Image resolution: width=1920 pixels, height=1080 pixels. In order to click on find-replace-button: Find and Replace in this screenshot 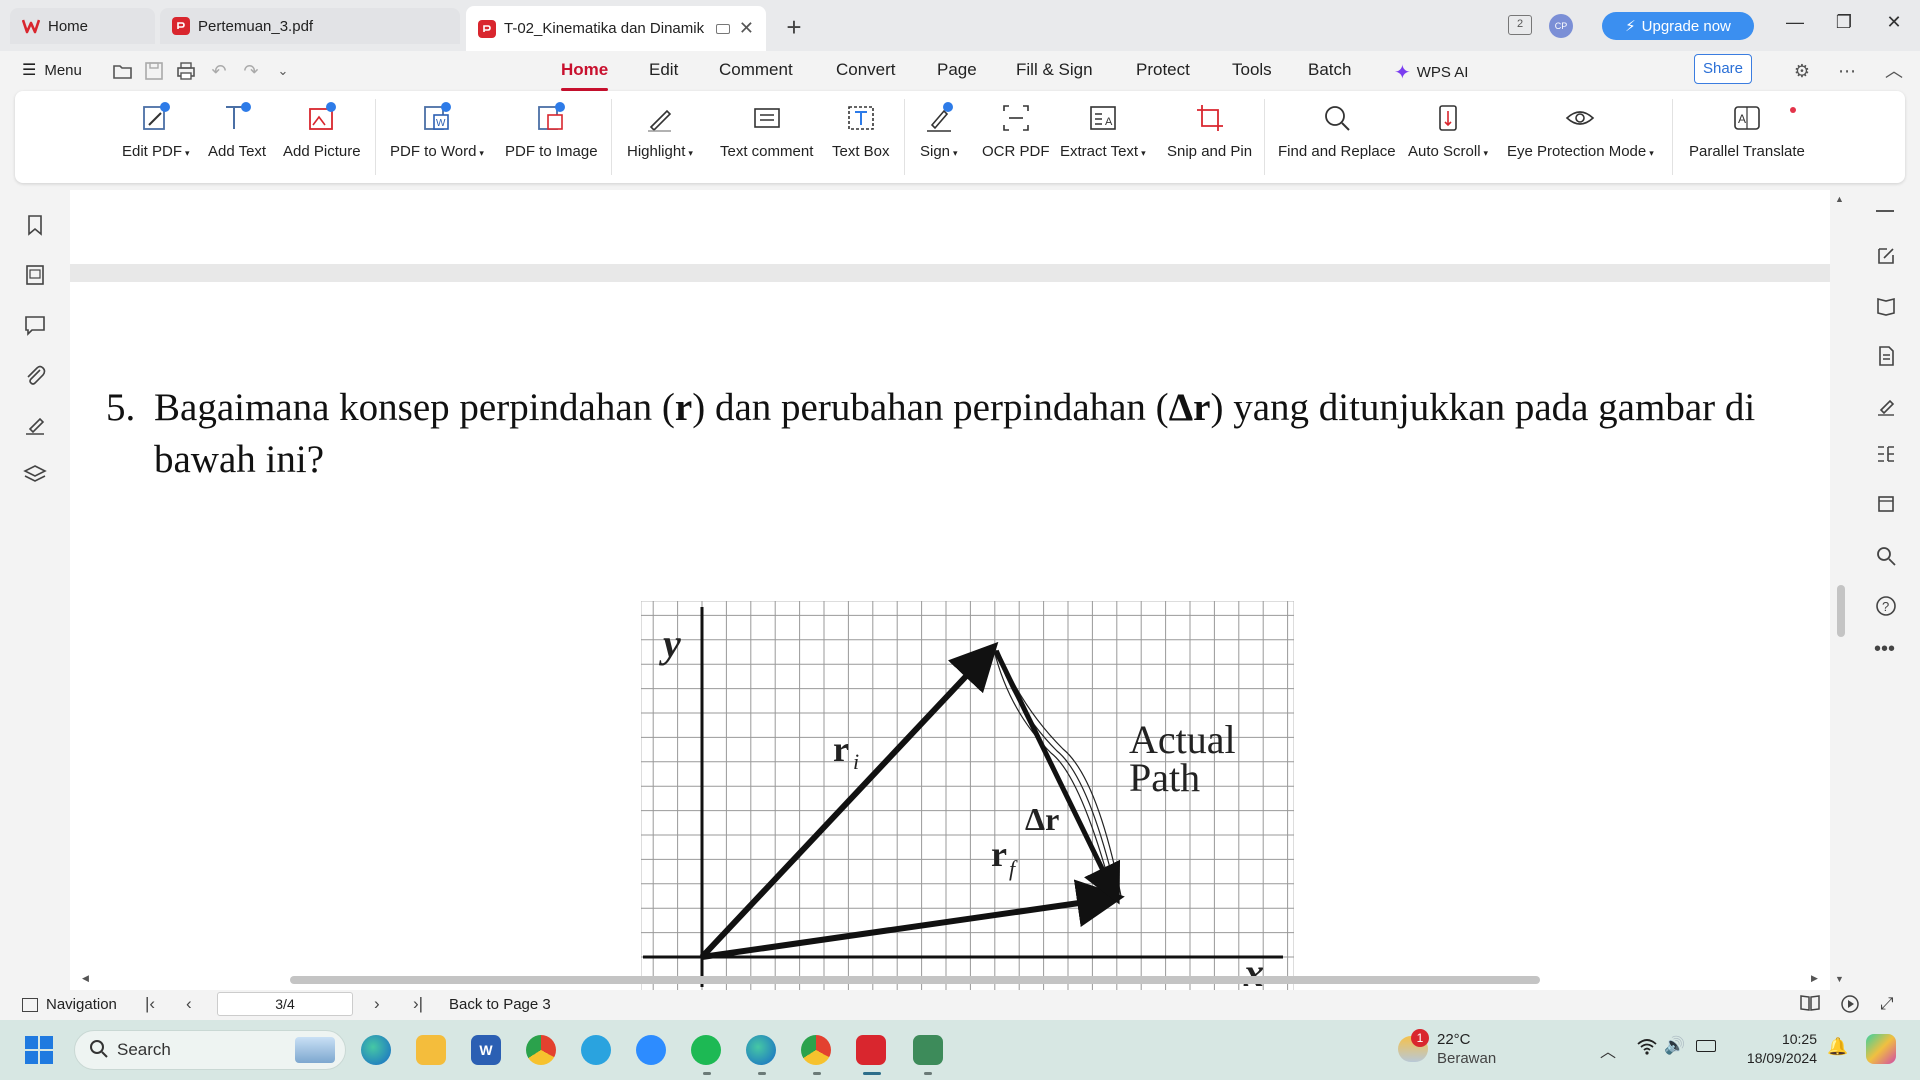, I will do `click(1337, 130)`.